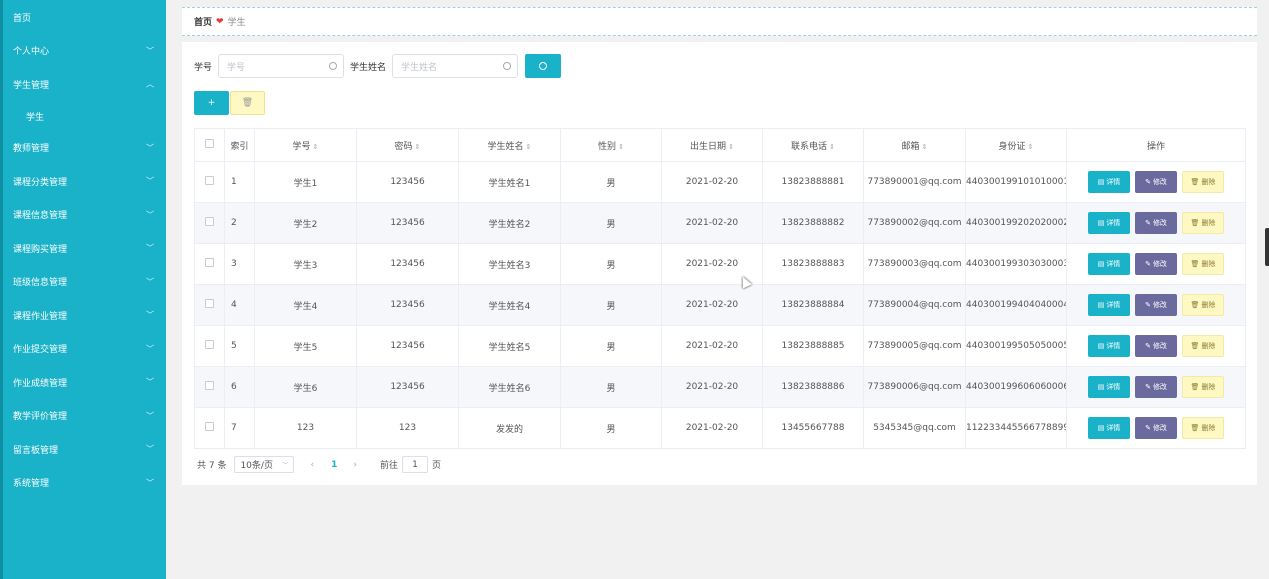  I want to click on side-handle, so click(1267, 247).